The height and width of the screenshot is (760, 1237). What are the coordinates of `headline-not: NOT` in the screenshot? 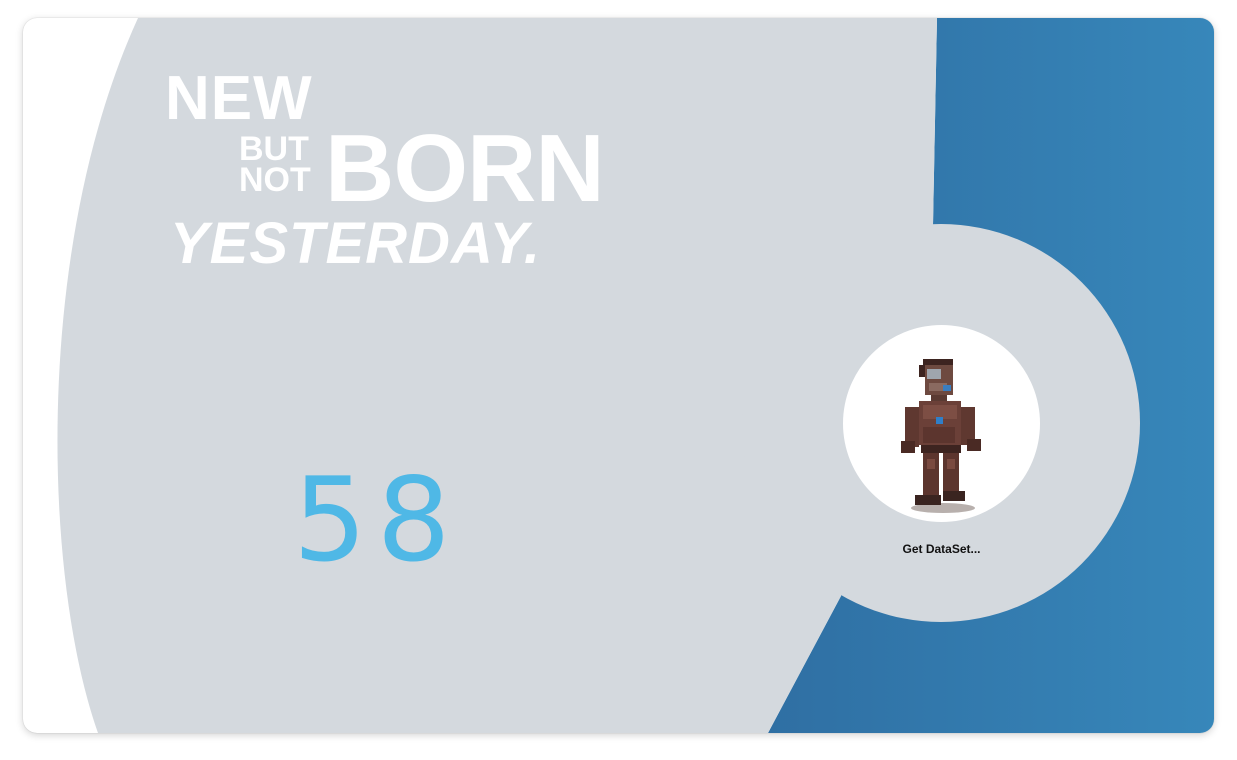 It's located at (275, 180).